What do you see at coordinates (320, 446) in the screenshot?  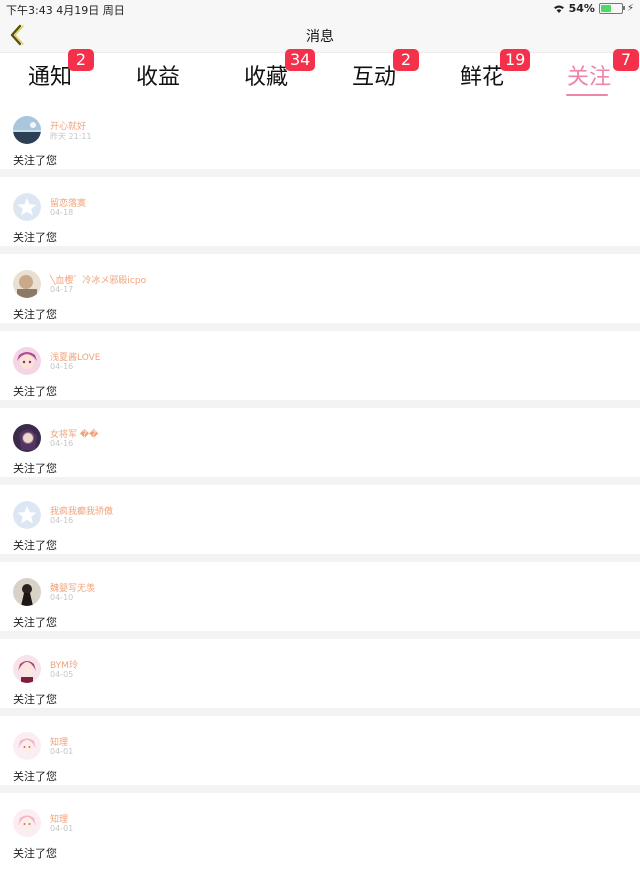 I see `list-item: 女将军 �� 04-16 关注了您` at bounding box center [320, 446].